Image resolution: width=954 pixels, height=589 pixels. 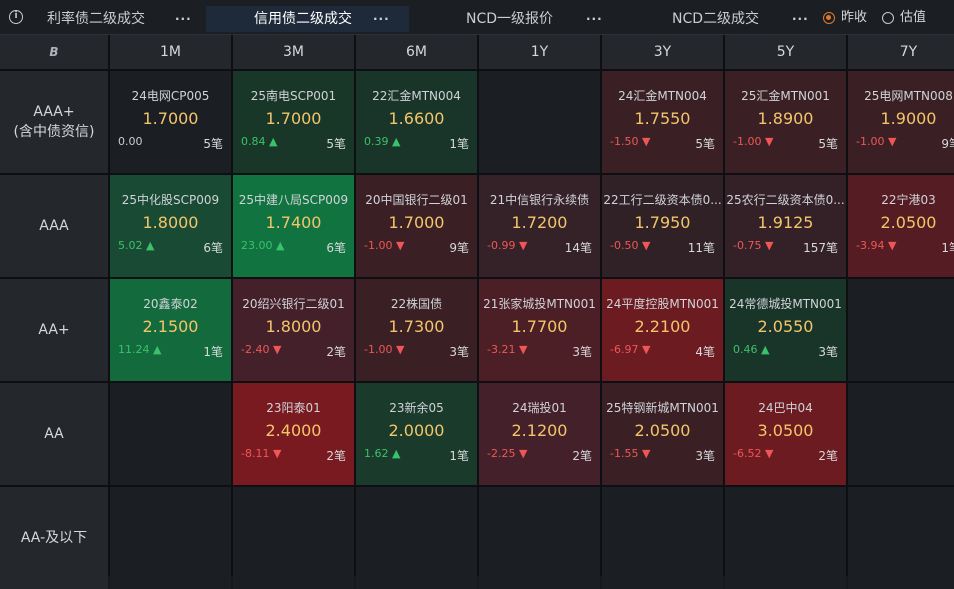 What do you see at coordinates (901, 122) in the screenshot?
I see `bond-cell: 25电网MTN008 1.9000 -1.00 ▼ 9笔` at bounding box center [901, 122].